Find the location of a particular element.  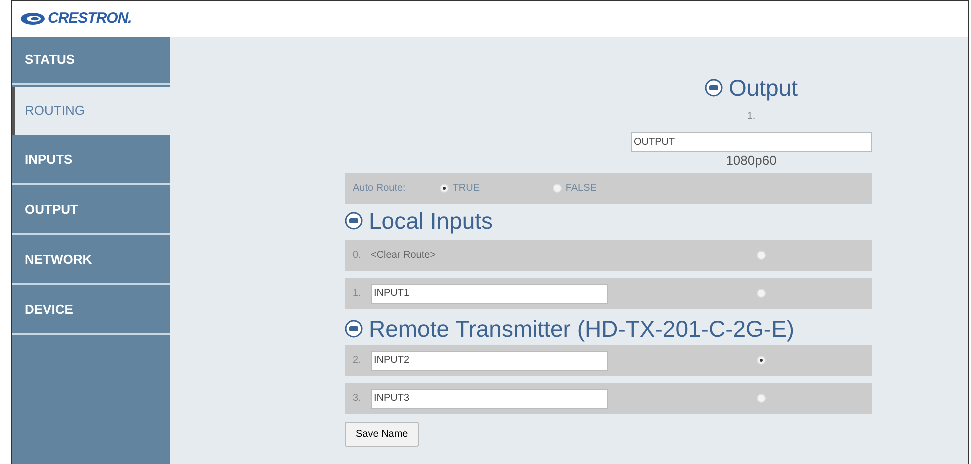

clear-route-text: <Clear Route> is located at coordinates (403, 255).